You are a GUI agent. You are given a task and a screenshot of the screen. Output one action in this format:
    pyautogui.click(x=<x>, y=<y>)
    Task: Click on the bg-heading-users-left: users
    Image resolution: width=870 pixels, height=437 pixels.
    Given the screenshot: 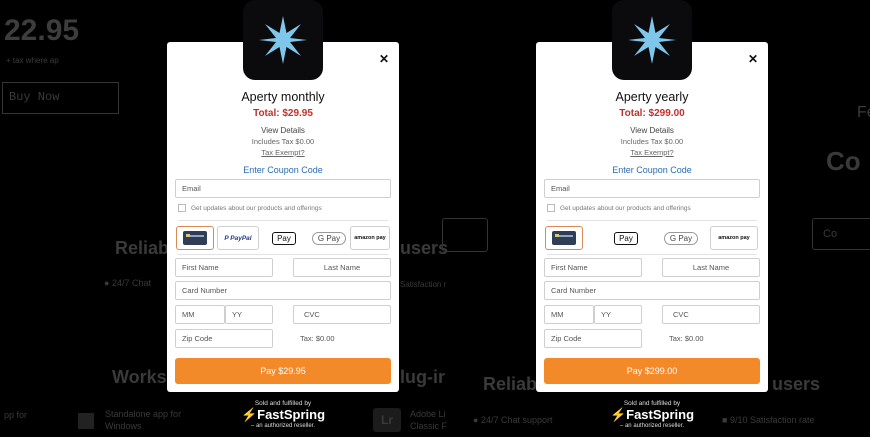 What is the action you would take?
    pyautogui.click(x=424, y=248)
    